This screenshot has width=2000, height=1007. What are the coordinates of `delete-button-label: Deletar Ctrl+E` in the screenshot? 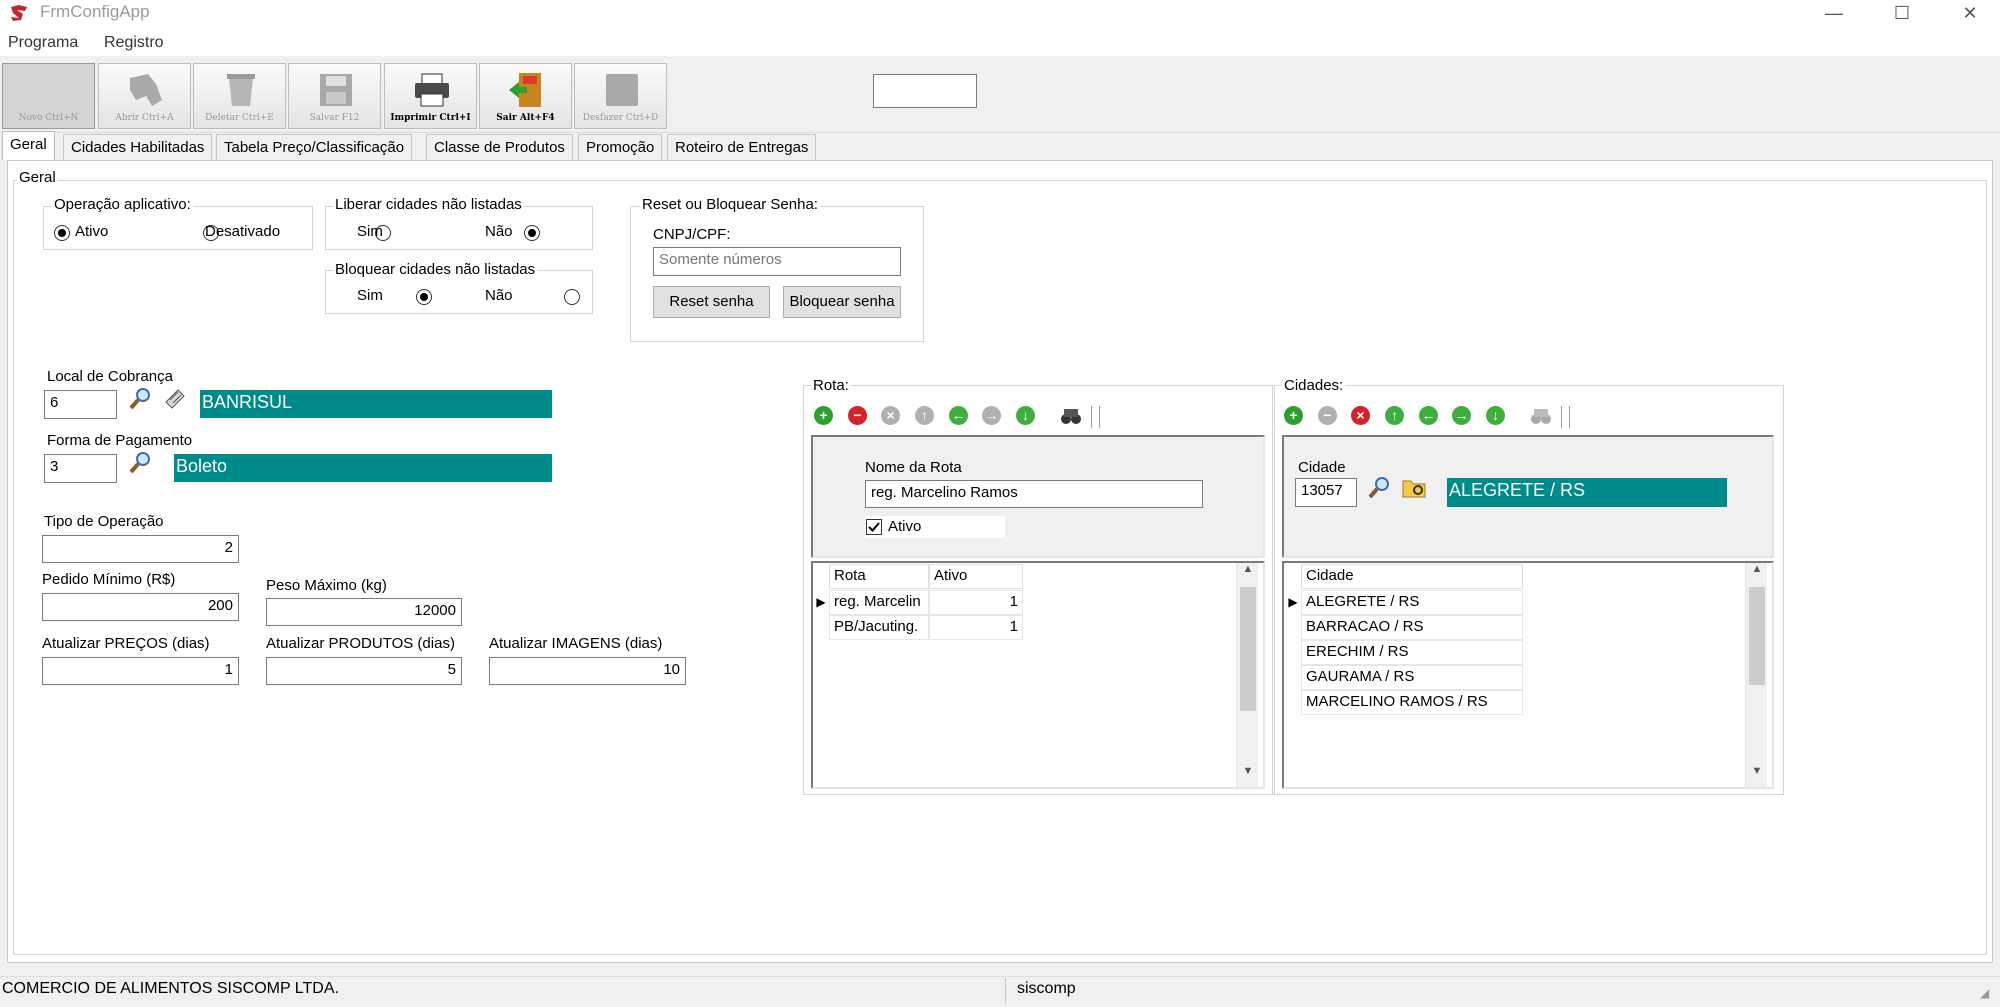 It's located at (239, 118).